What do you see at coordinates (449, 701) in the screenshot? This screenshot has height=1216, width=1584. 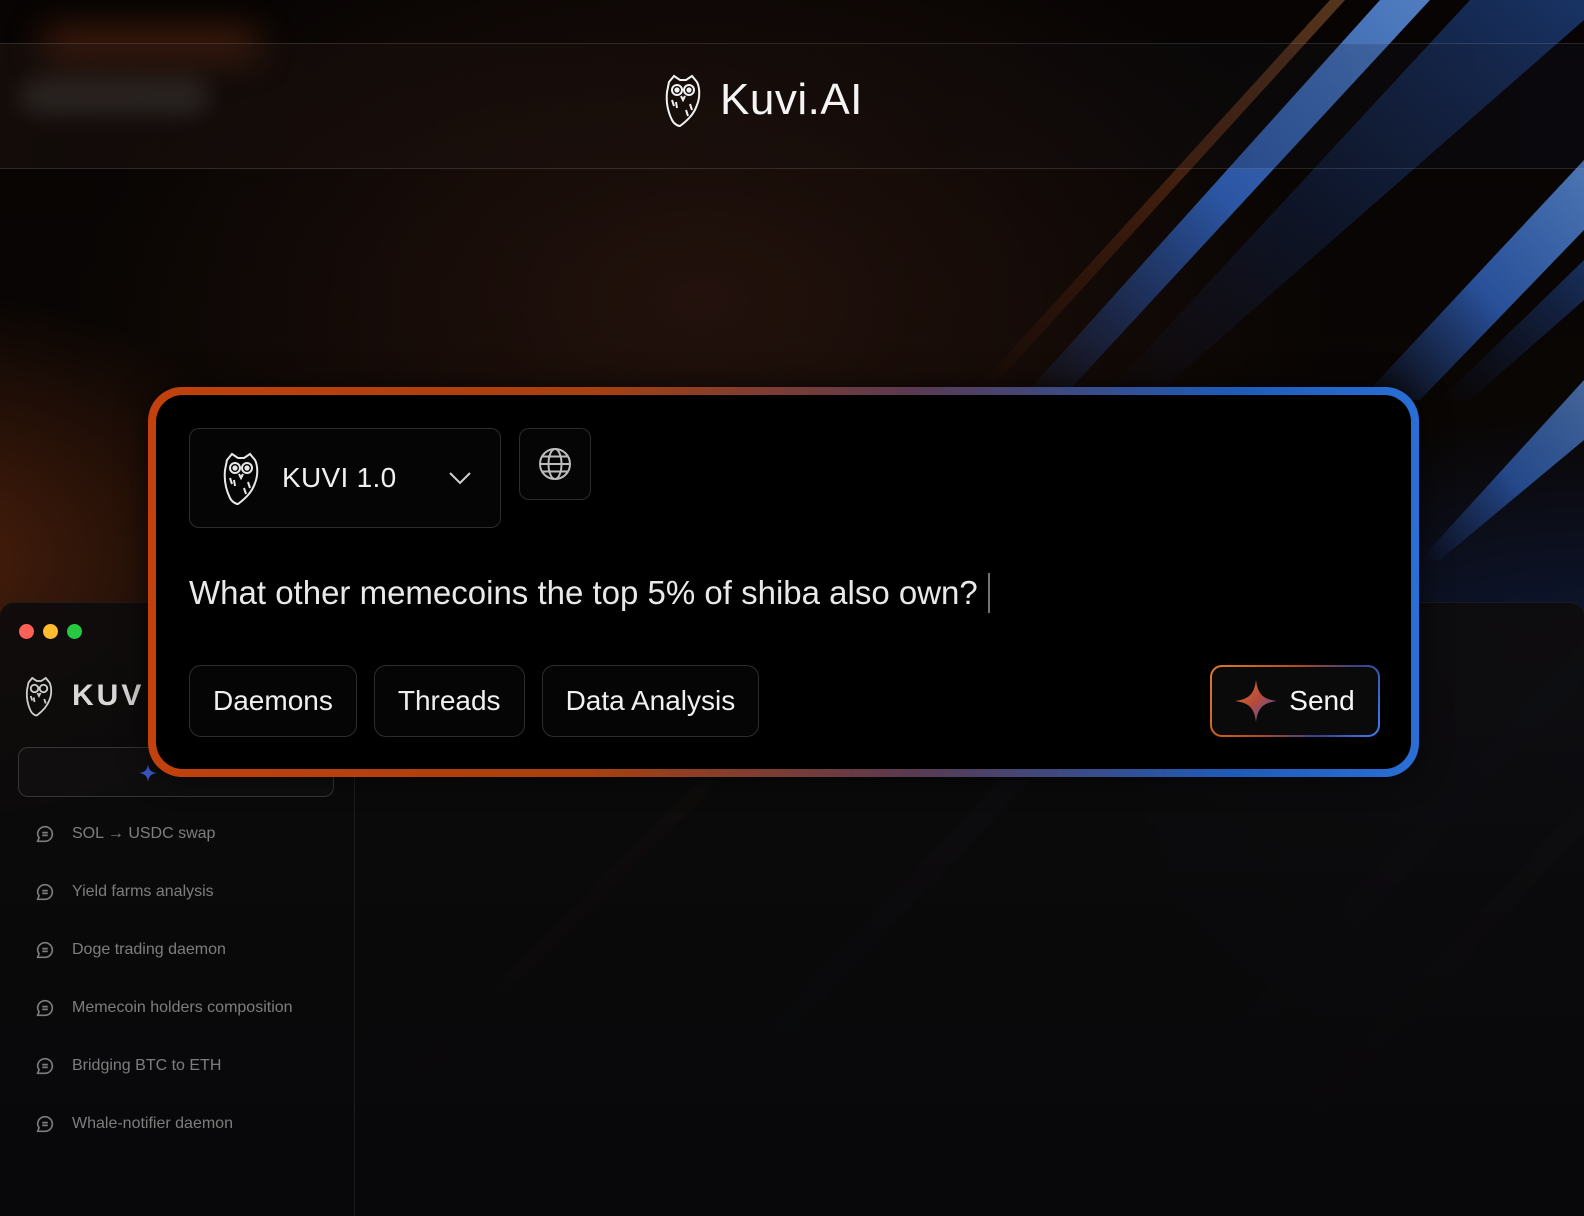 I see `threads-chip: Threads` at bounding box center [449, 701].